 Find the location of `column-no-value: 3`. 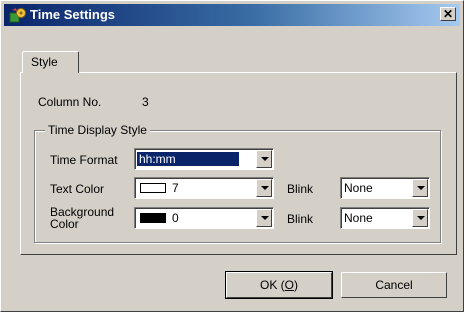

column-no-value: 3 is located at coordinates (145, 102).